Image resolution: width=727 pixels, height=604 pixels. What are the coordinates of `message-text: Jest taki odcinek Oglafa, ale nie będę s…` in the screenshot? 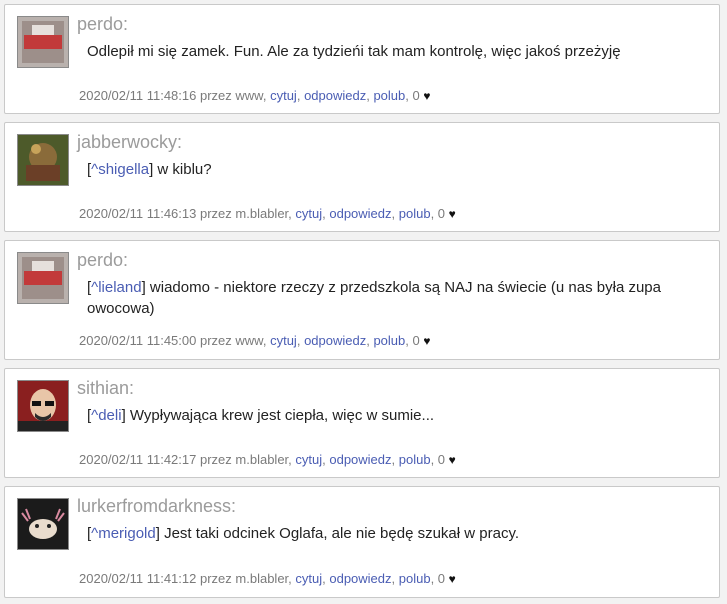 It's located at (342, 533).